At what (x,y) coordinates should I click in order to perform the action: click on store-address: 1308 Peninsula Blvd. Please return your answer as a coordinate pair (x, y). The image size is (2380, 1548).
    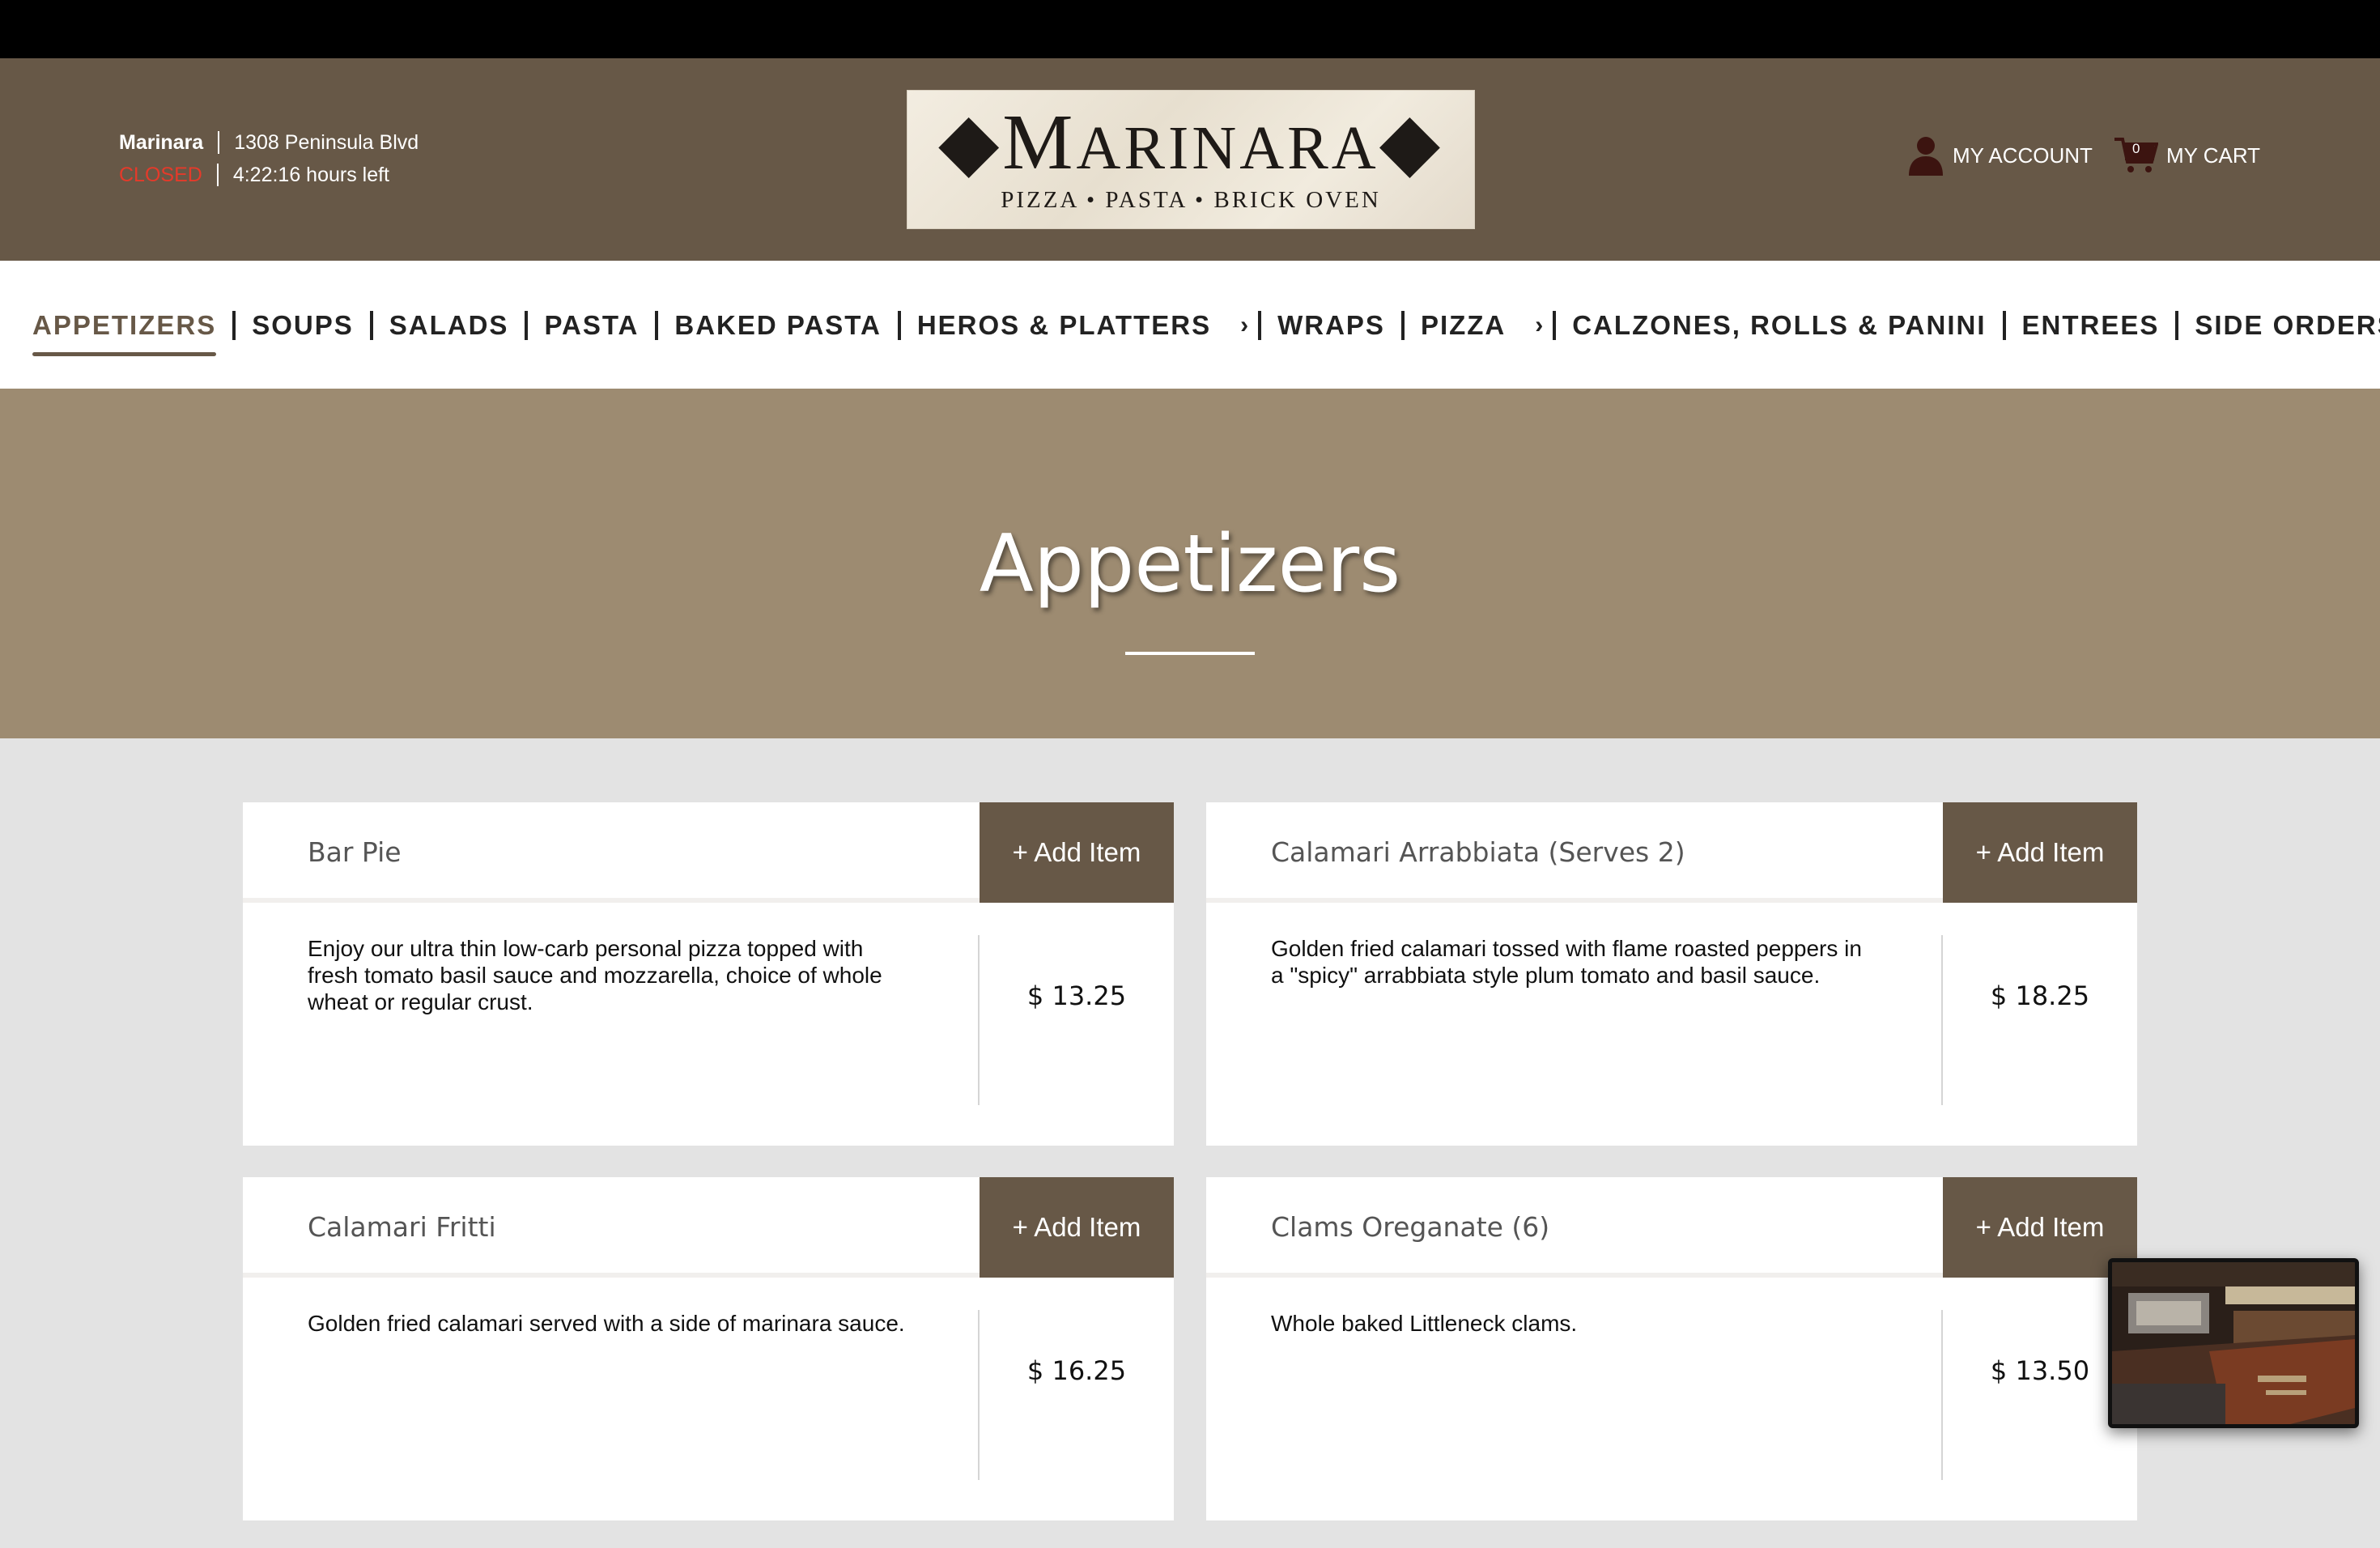
    Looking at the image, I should click on (326, 142).